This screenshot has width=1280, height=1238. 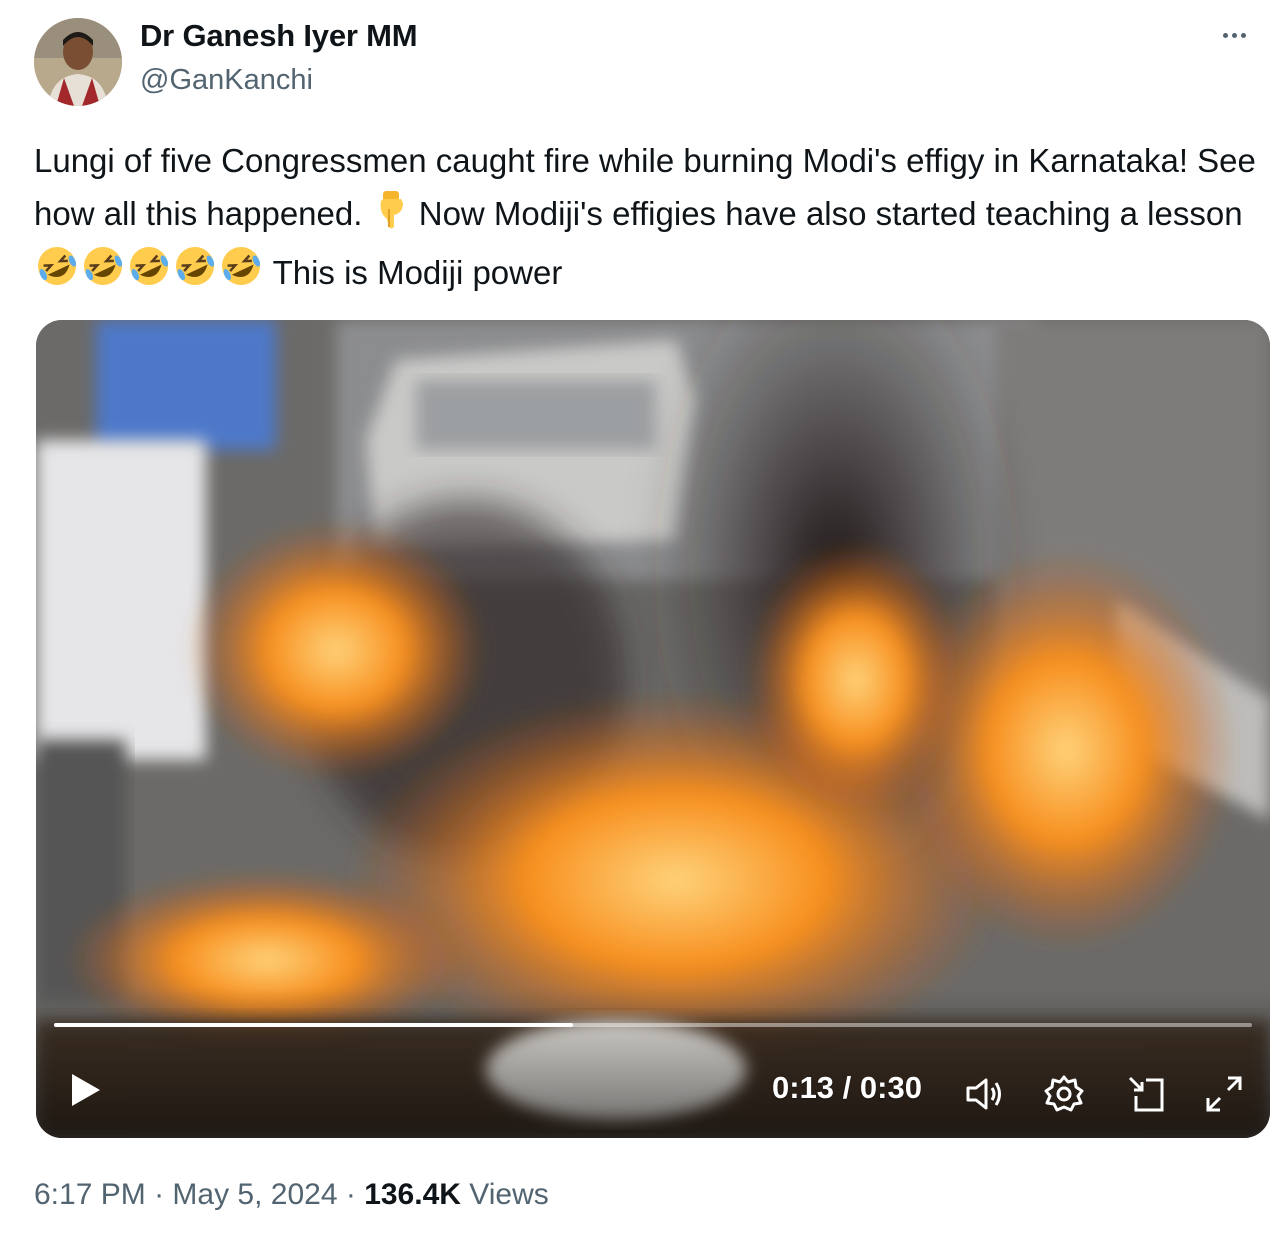 I want to click on video-progress-bar, so click(x=653, y=1025).